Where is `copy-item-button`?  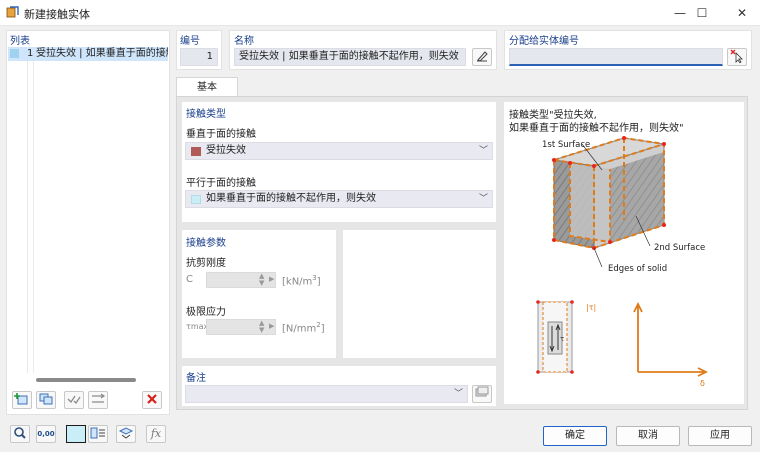 copy-item-button is located at coordinates (46, 400).